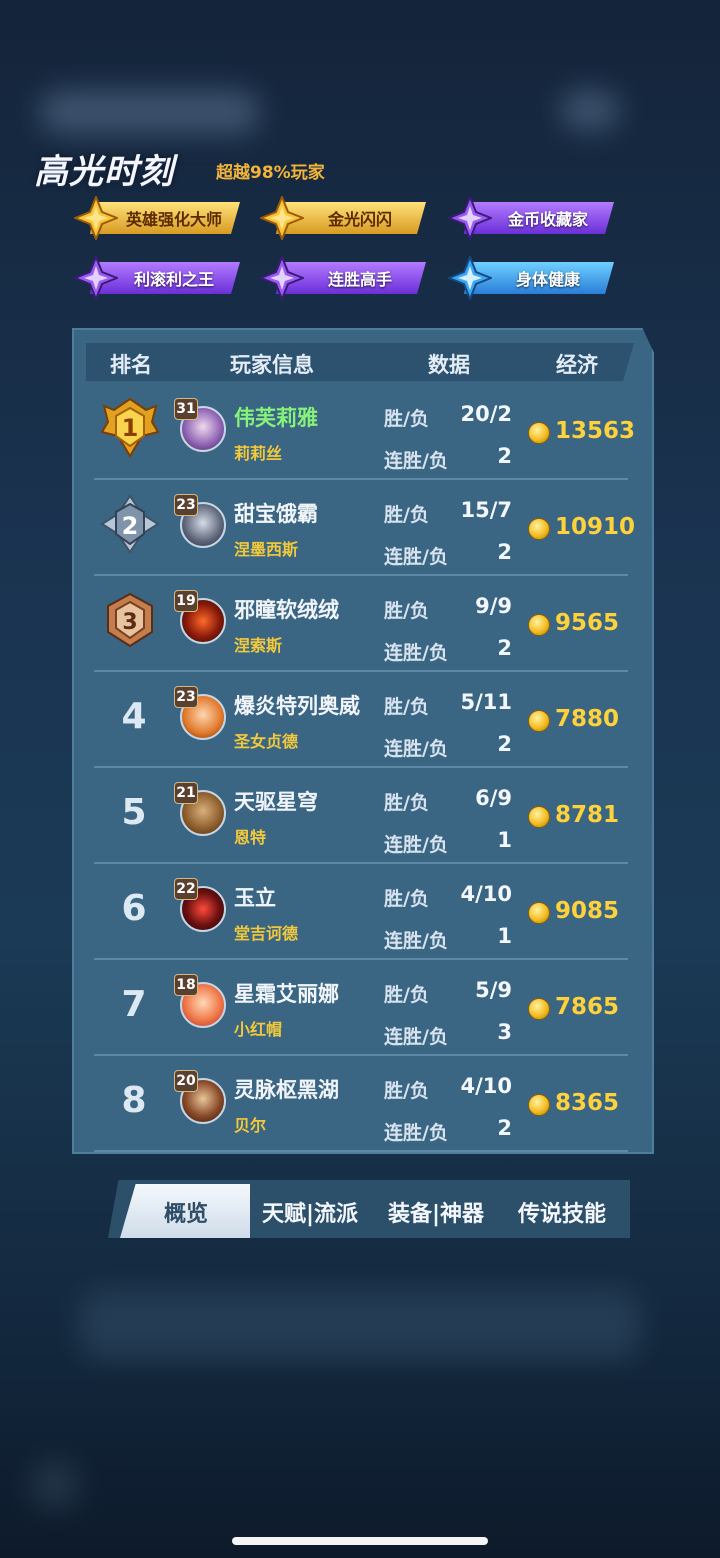 The height and width of the screenshot is (1558, 720). What do you see at coordinates (361, 1151) in the screenshot?
I see `row-divider` at bounding box center [361, 1151].